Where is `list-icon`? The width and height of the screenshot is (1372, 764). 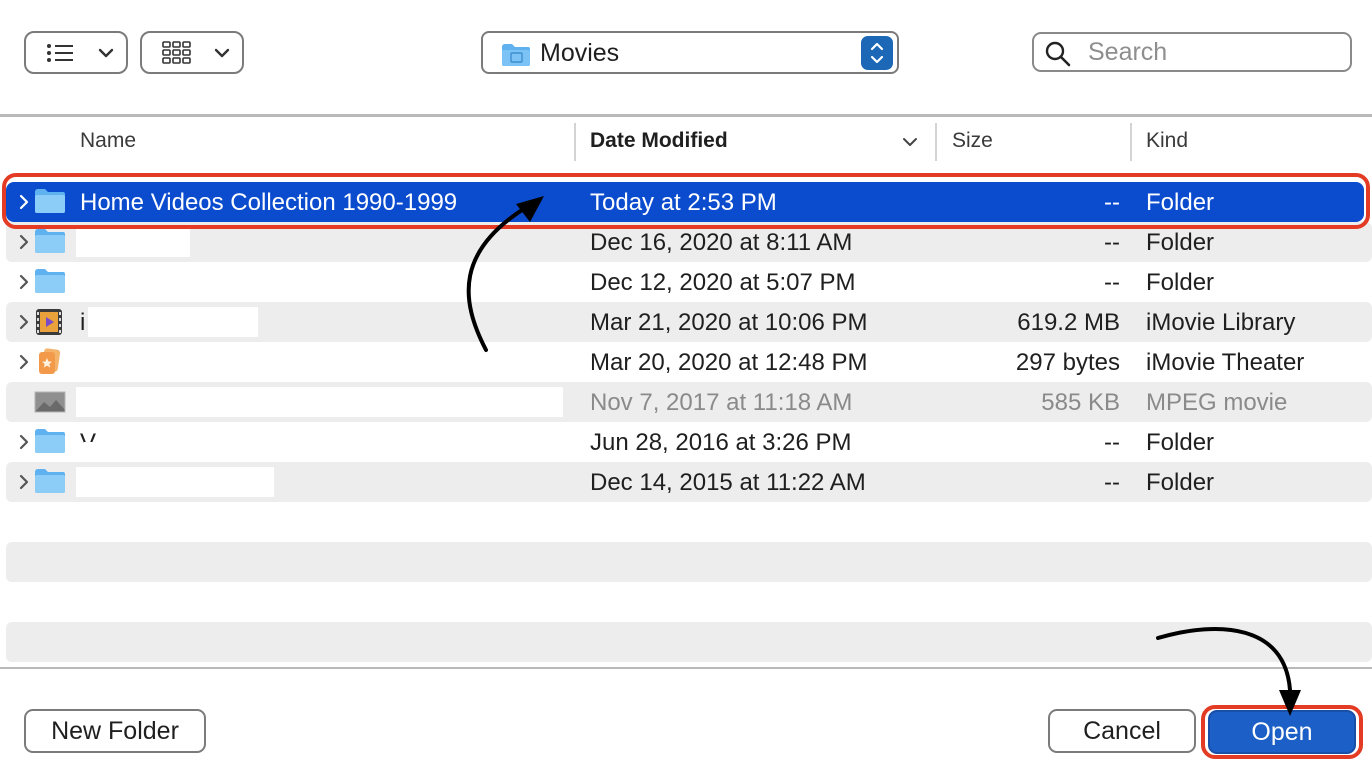
list-icon is located at coordinates (60, 52).